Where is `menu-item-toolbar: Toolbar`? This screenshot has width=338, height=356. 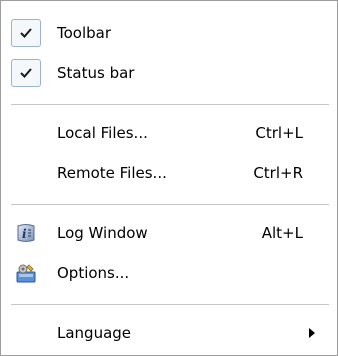
menu-item-toolbar: Toolbar is located at coordinates (169, 33).